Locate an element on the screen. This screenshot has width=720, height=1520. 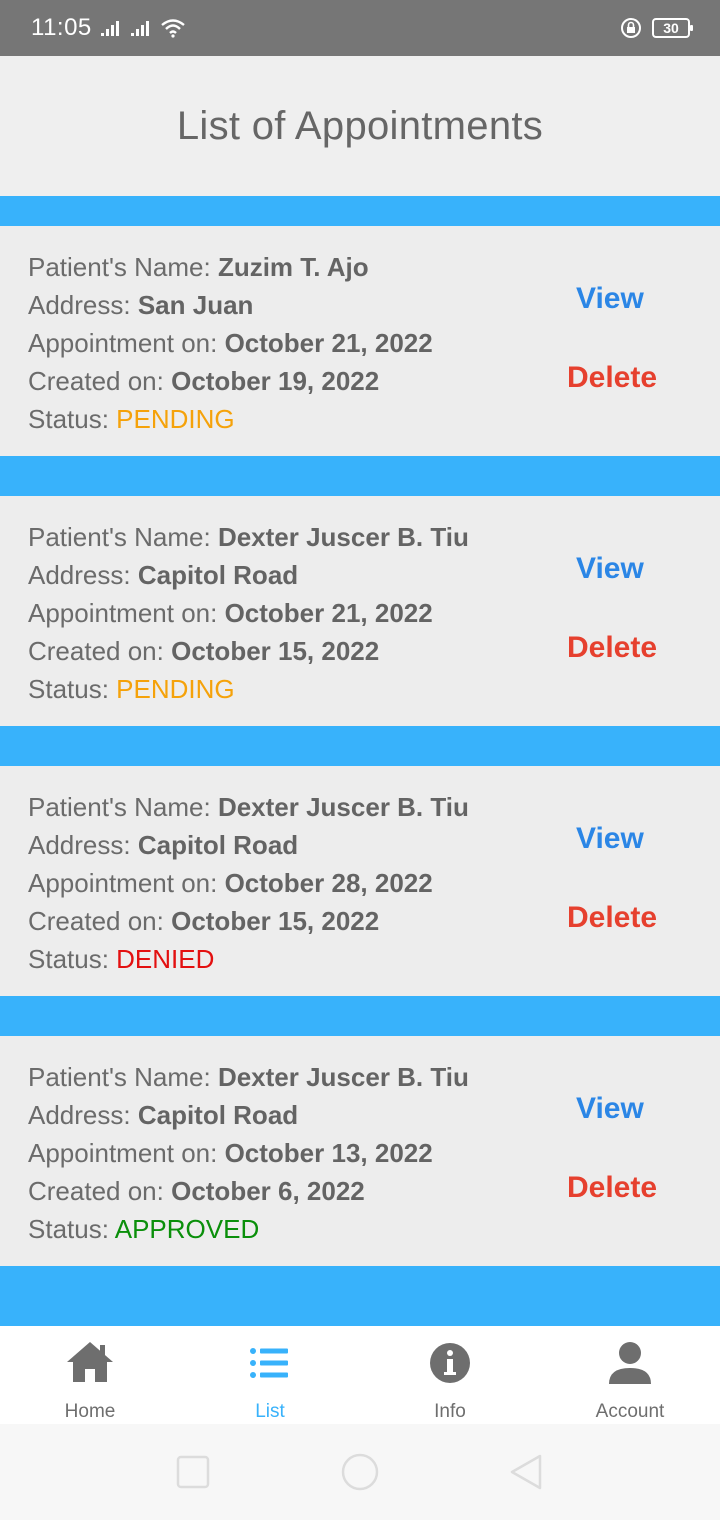
nav-label-list: List is located at coordinates (270, 1411).